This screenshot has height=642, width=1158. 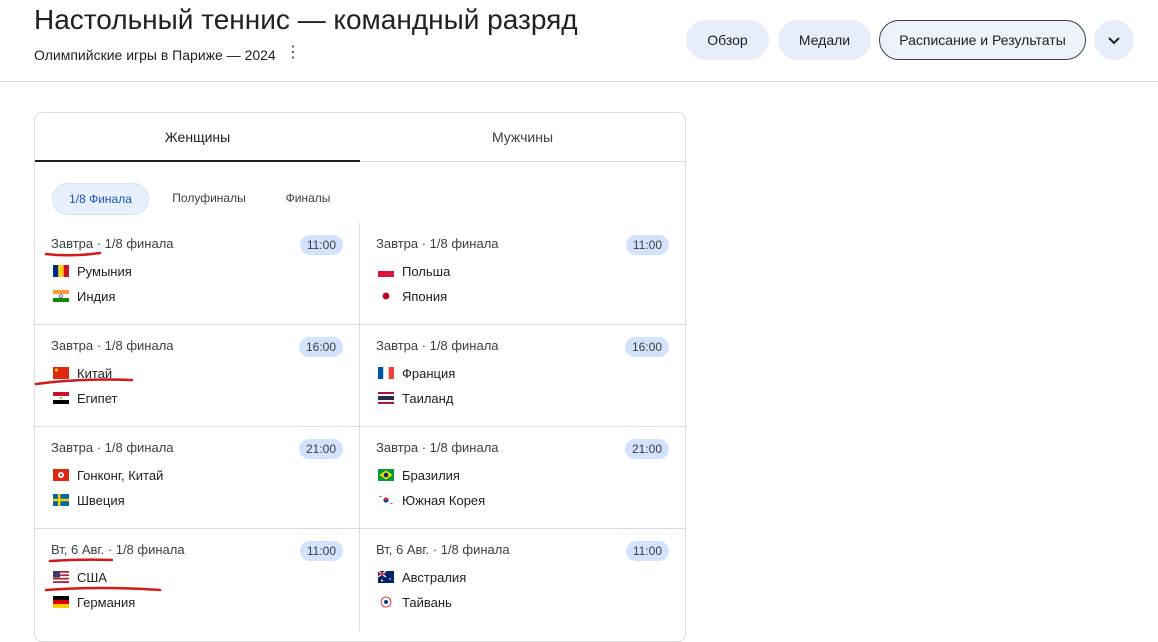 I want to click on hong-kong-flag-icon, so click(x=61, y=475).